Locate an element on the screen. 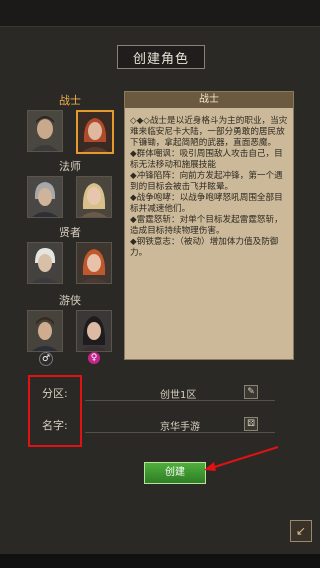 Image resolution: width=320 pixels, height=568 pixels. portrait-warrior-female is located at coordinates (95, 132).